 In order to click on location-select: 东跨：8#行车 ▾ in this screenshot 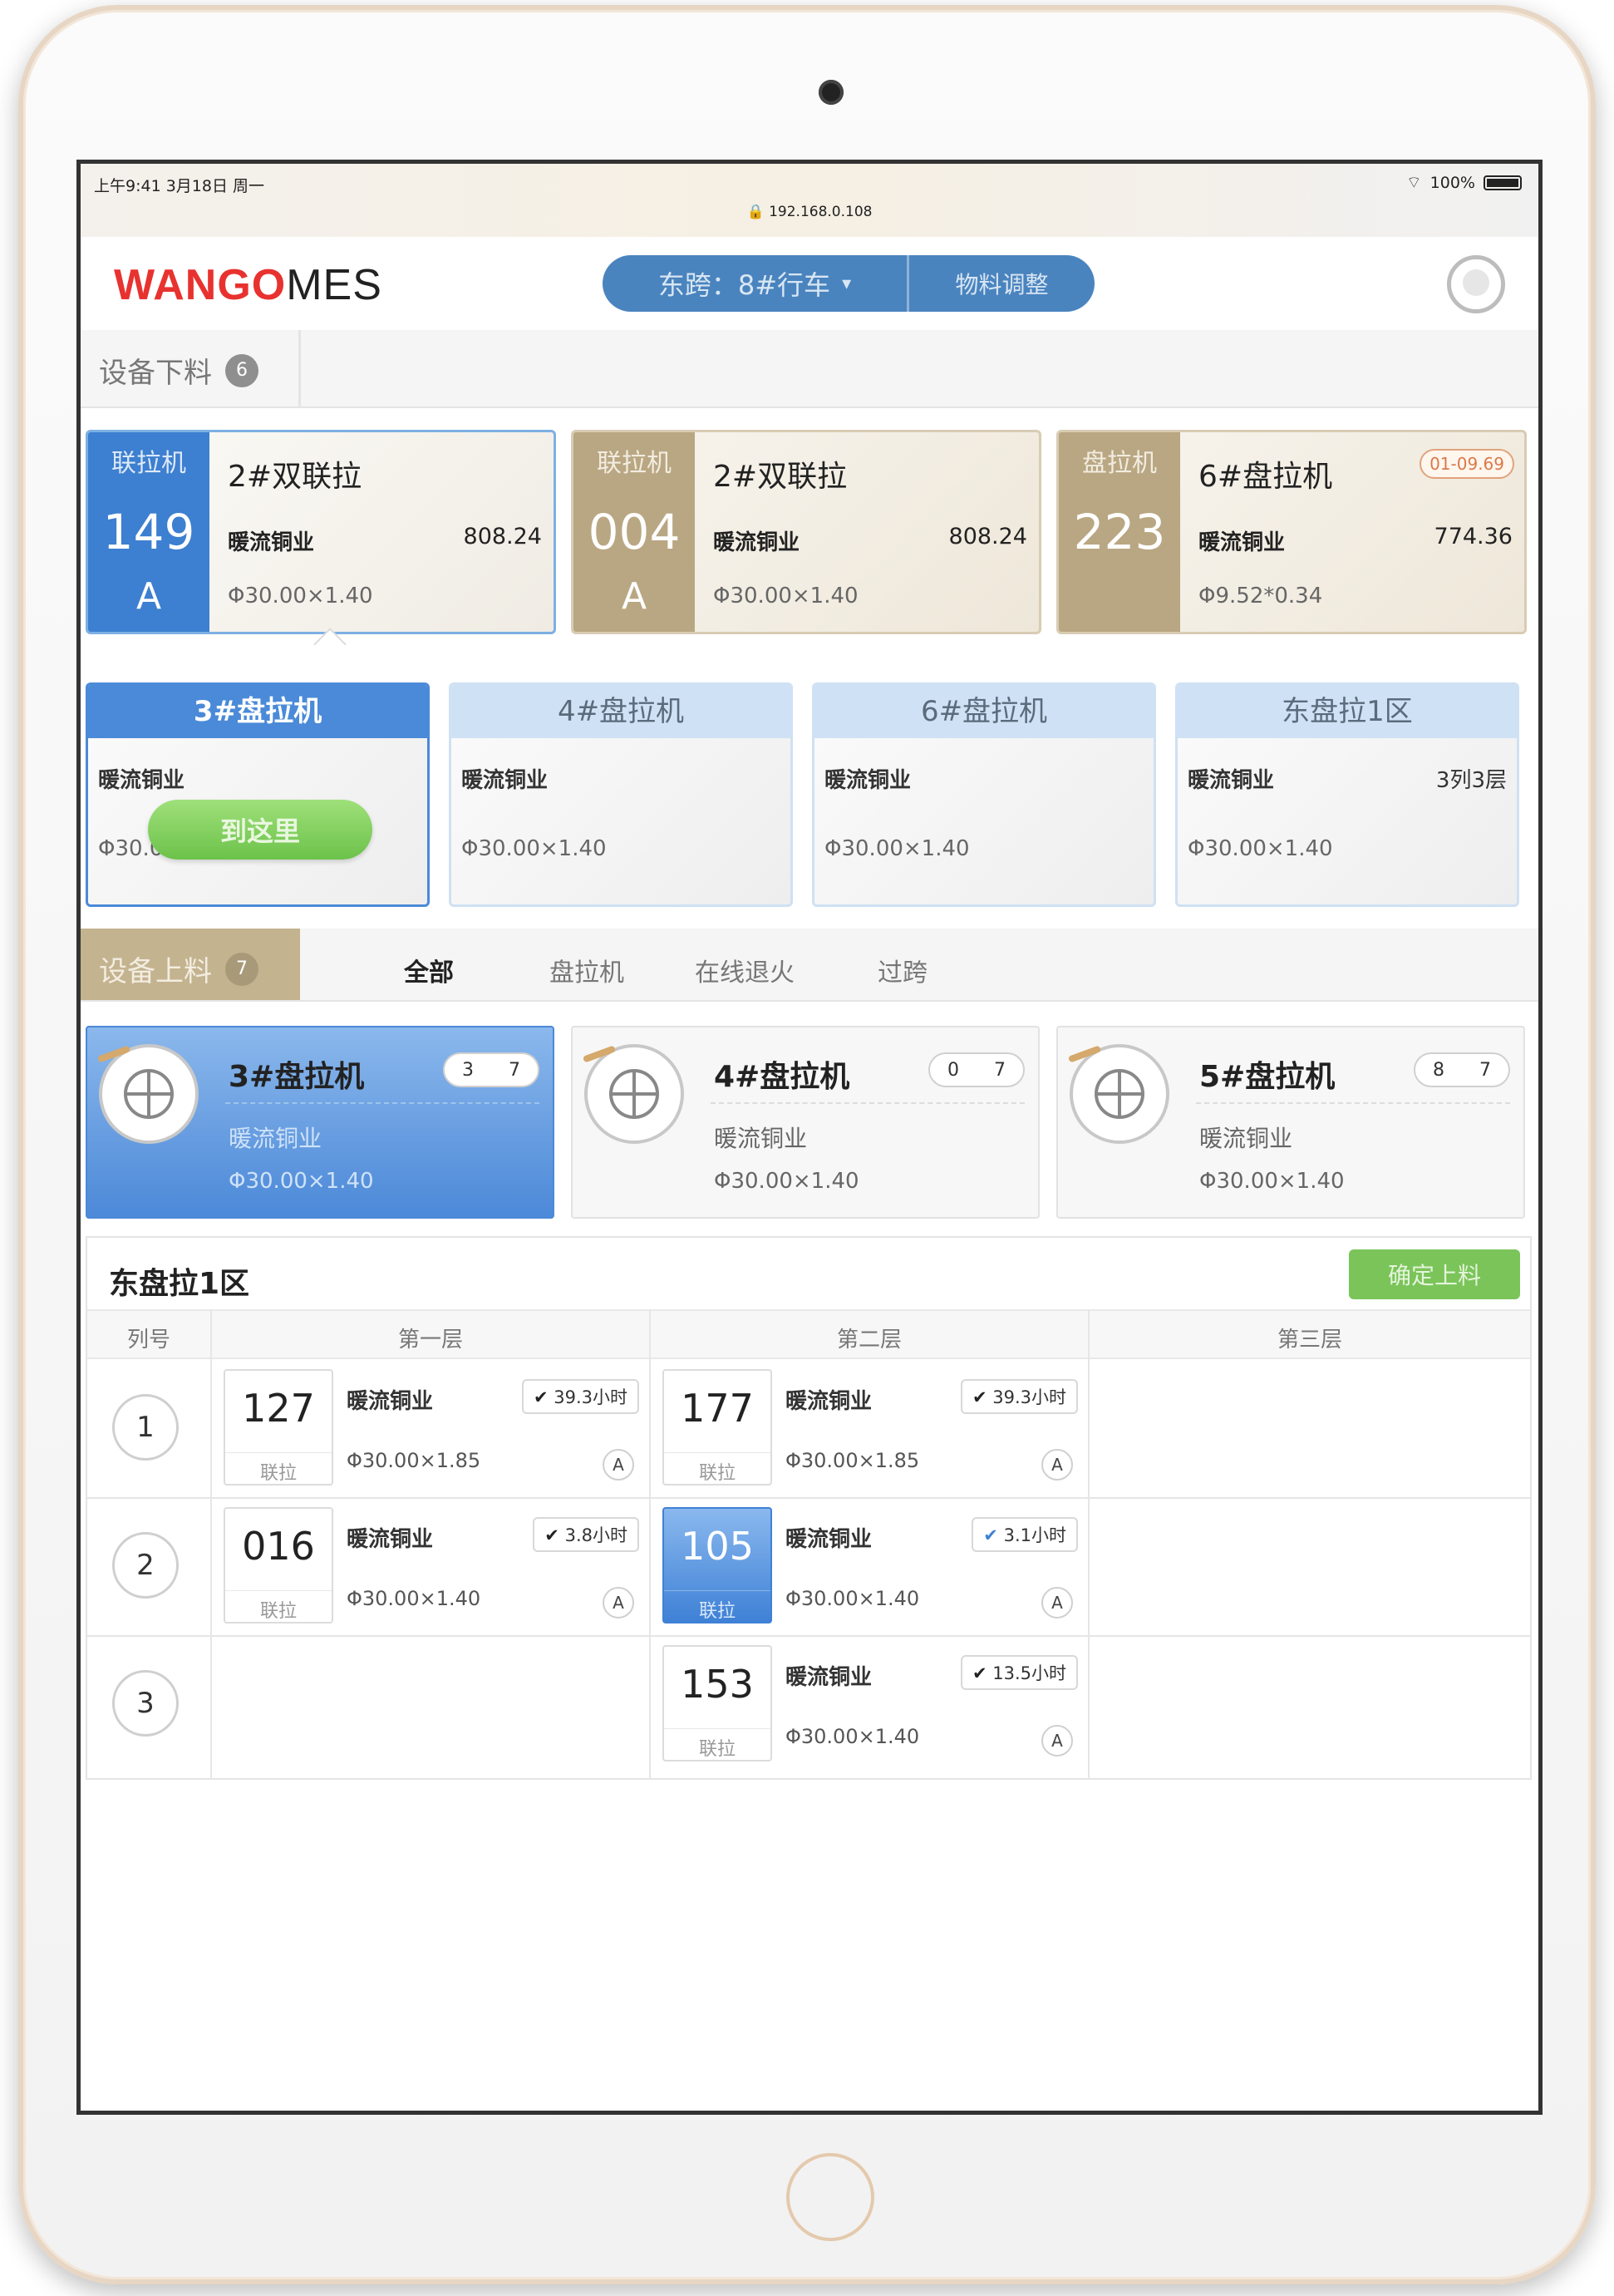, I will do `click(755, 283)`.